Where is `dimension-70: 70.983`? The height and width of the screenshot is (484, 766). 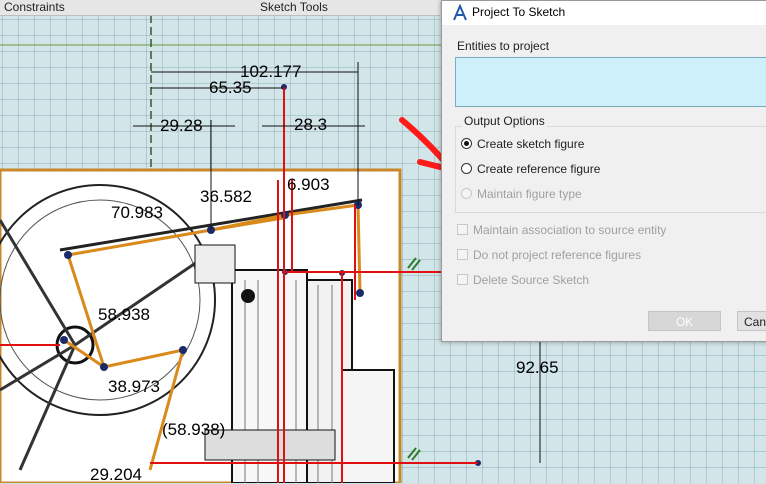
dimension-70: 70.983 is located at coordinates (137, 212).